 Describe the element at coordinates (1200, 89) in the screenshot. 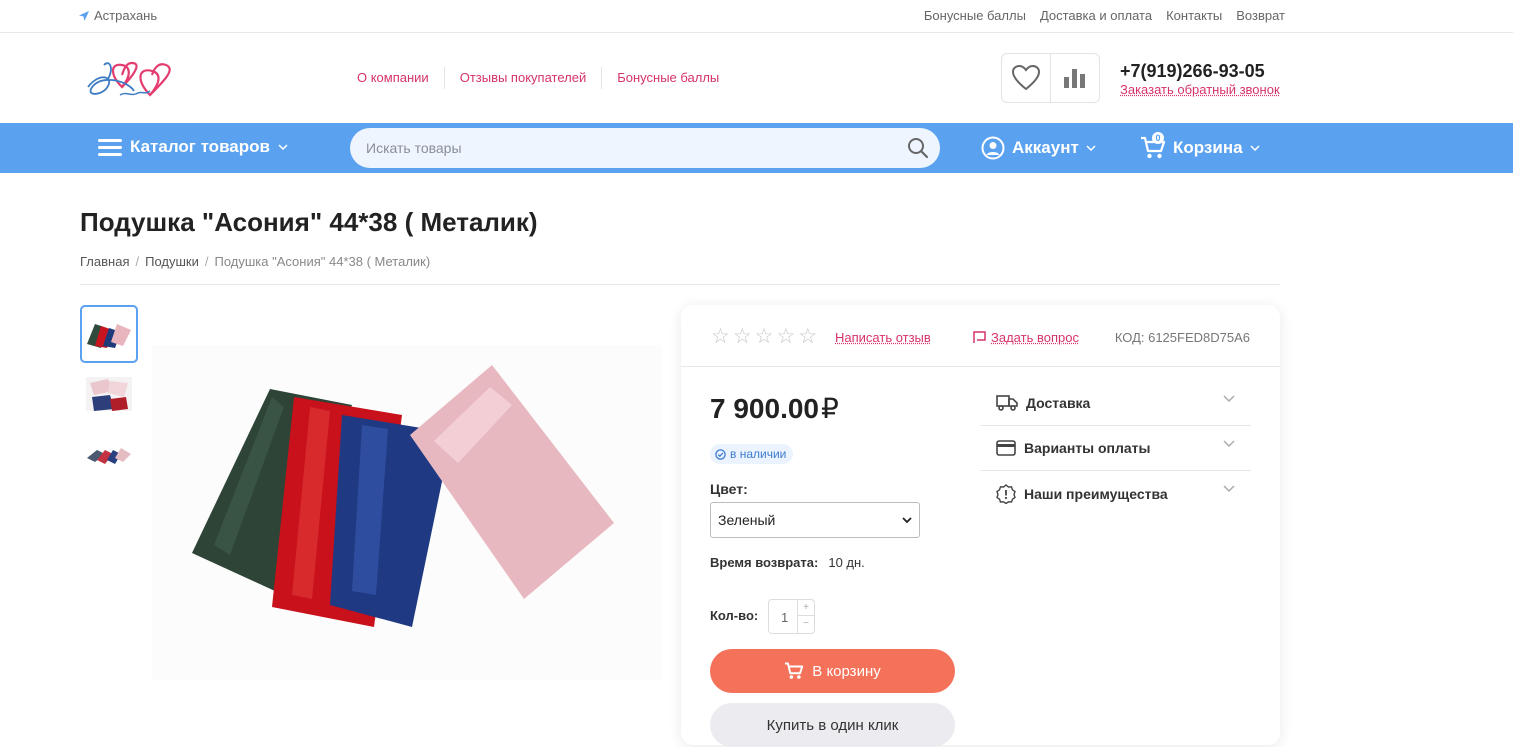

I see `callback-link: Заказать обратный звонок` at that location.